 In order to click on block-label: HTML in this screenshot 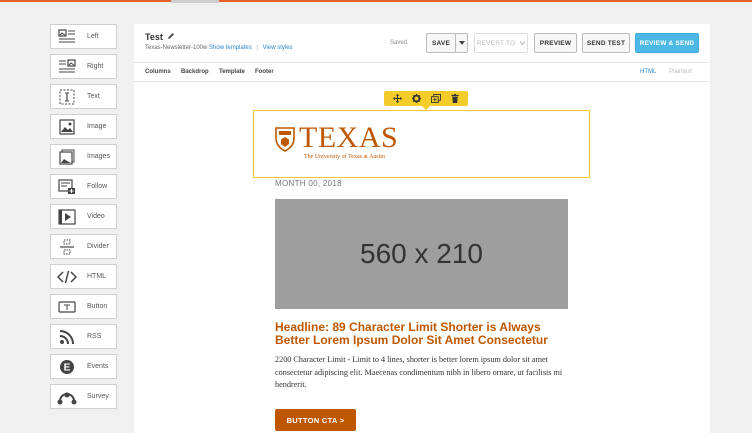, I will do `click(97, 276)`.